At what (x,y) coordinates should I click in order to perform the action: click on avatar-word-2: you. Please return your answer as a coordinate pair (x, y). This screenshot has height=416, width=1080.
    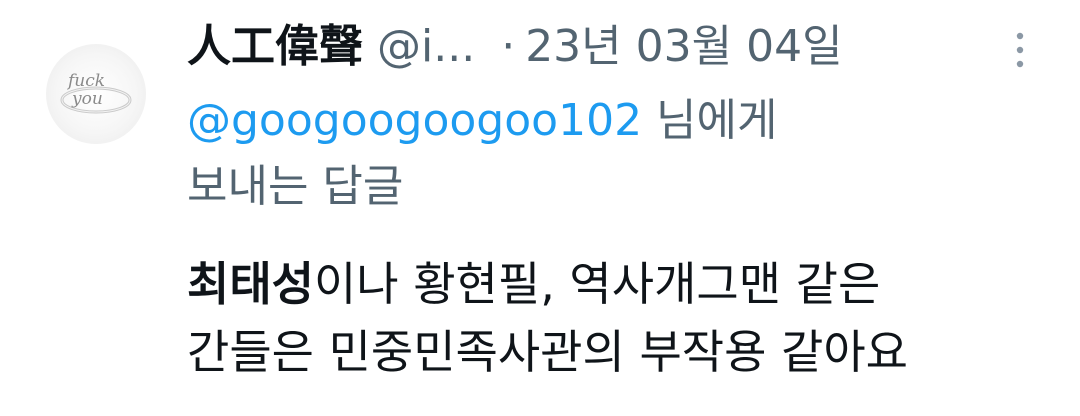
    Looking at the image, I should click on (87, 99).